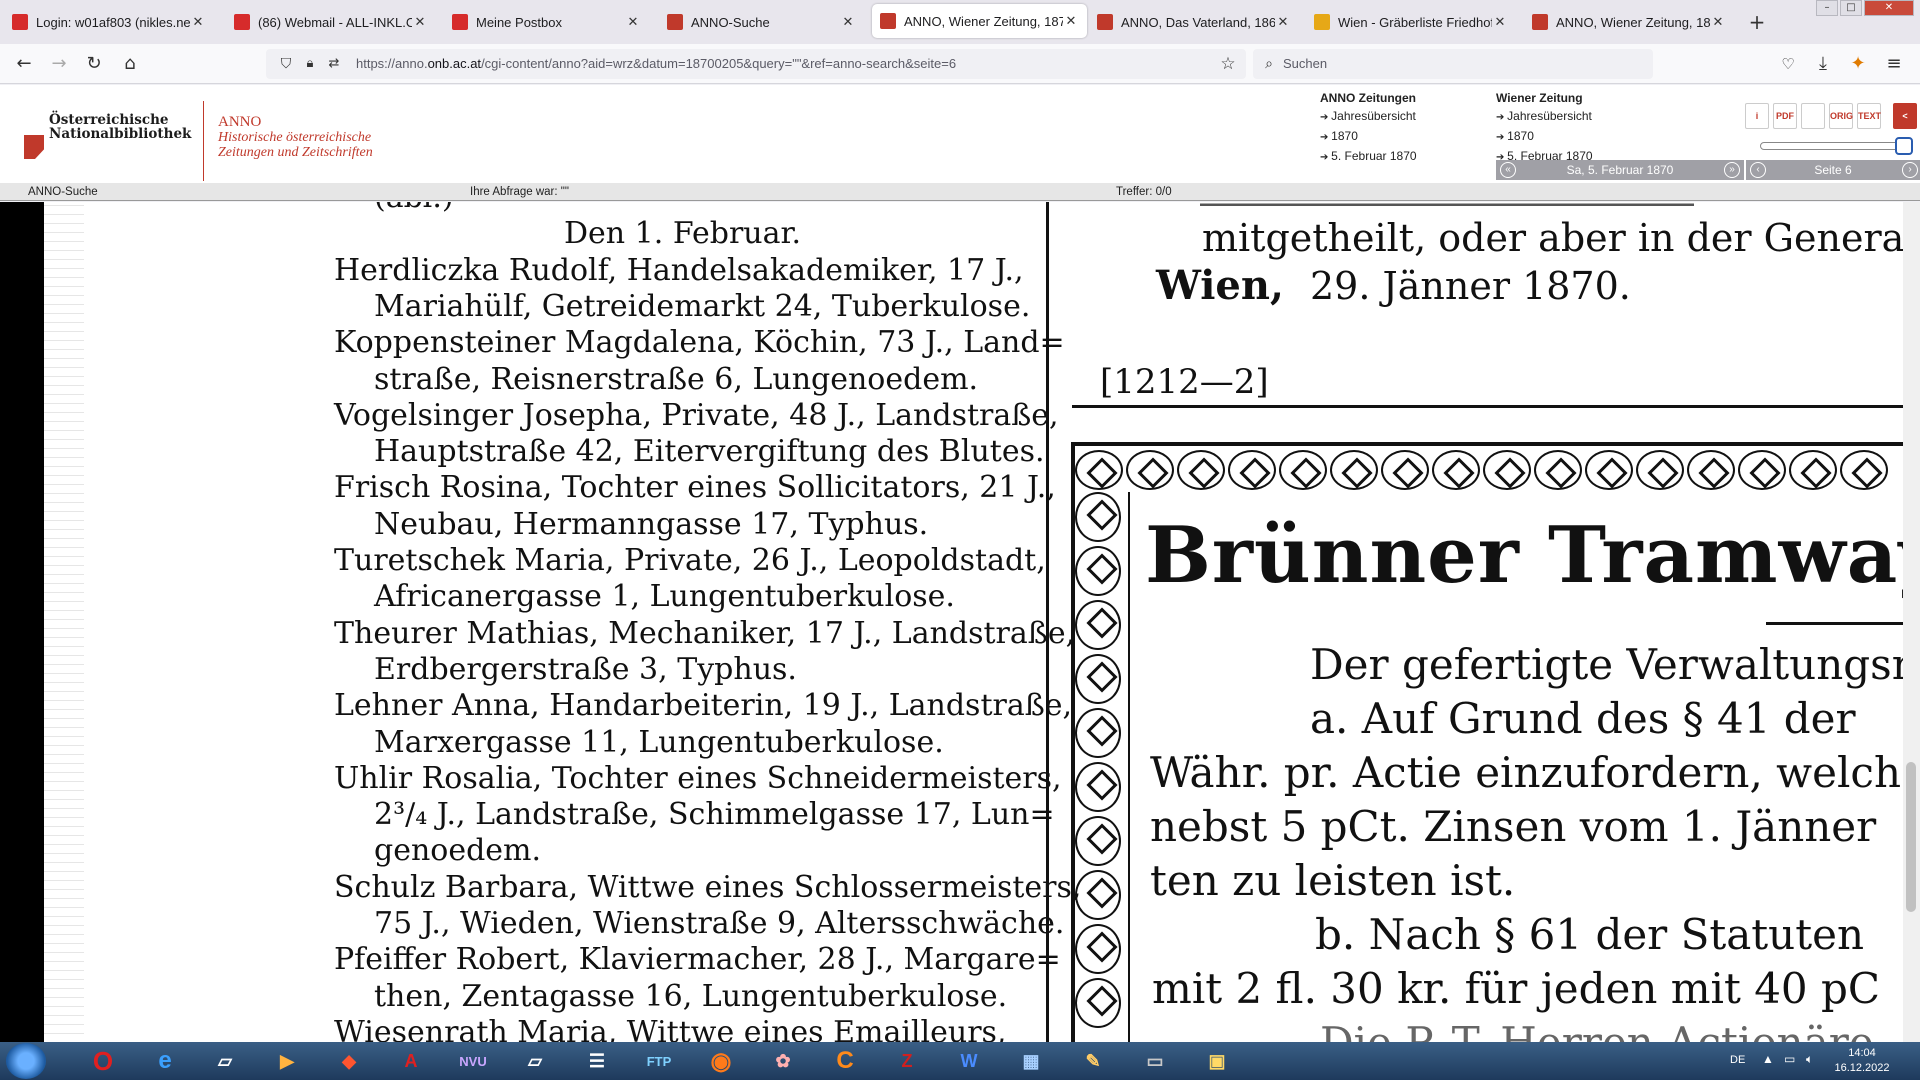  Describe the element at coordinates (103, 1061) in the screenshot. I see `opera-icon: O` at that location.